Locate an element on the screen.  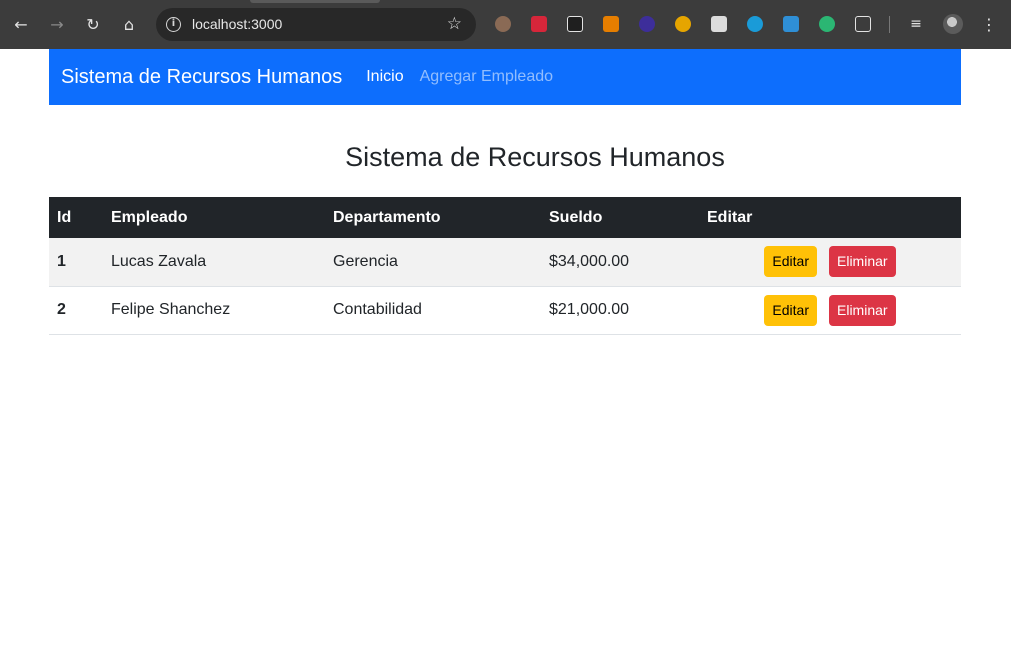
active-tab-edge is located at coordinates (315, 1).